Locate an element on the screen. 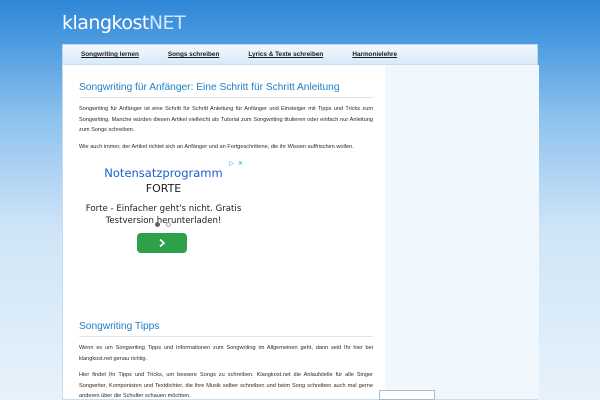 The image size is (600, 400). ad-brand: FORTE is located at coordinates (163, 188).